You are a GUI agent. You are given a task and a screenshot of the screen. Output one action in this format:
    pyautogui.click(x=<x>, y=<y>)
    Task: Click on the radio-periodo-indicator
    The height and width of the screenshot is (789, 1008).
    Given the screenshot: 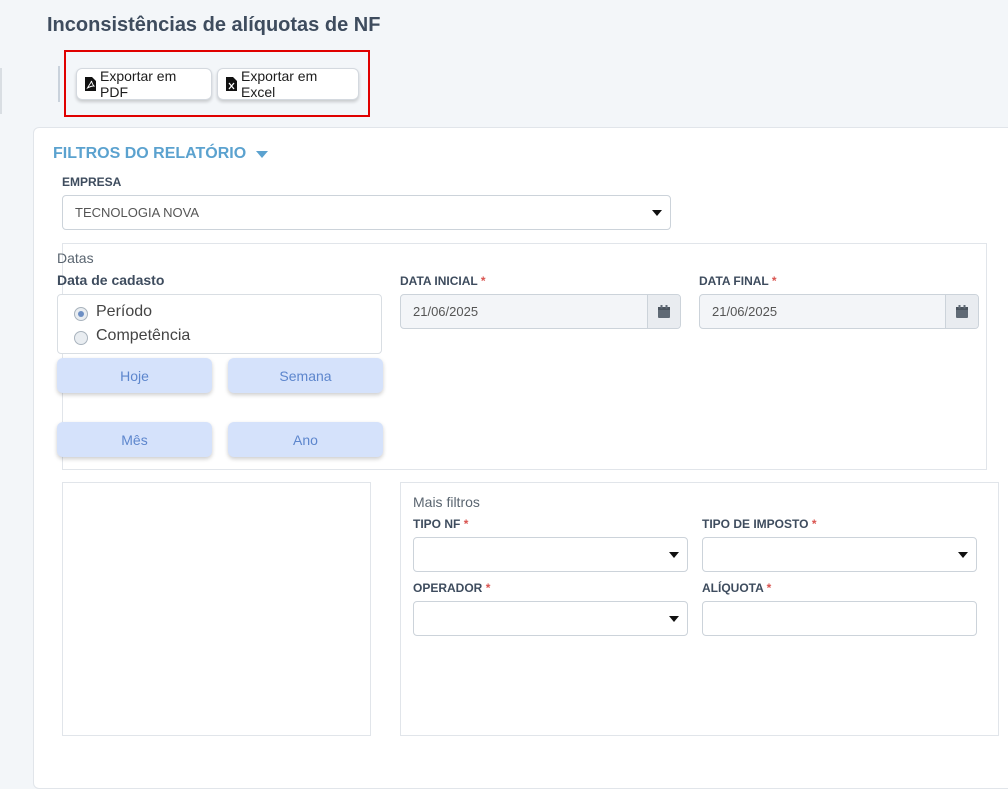 What is the action you would take?
    pyautogui.click(x=81, y=313)
    